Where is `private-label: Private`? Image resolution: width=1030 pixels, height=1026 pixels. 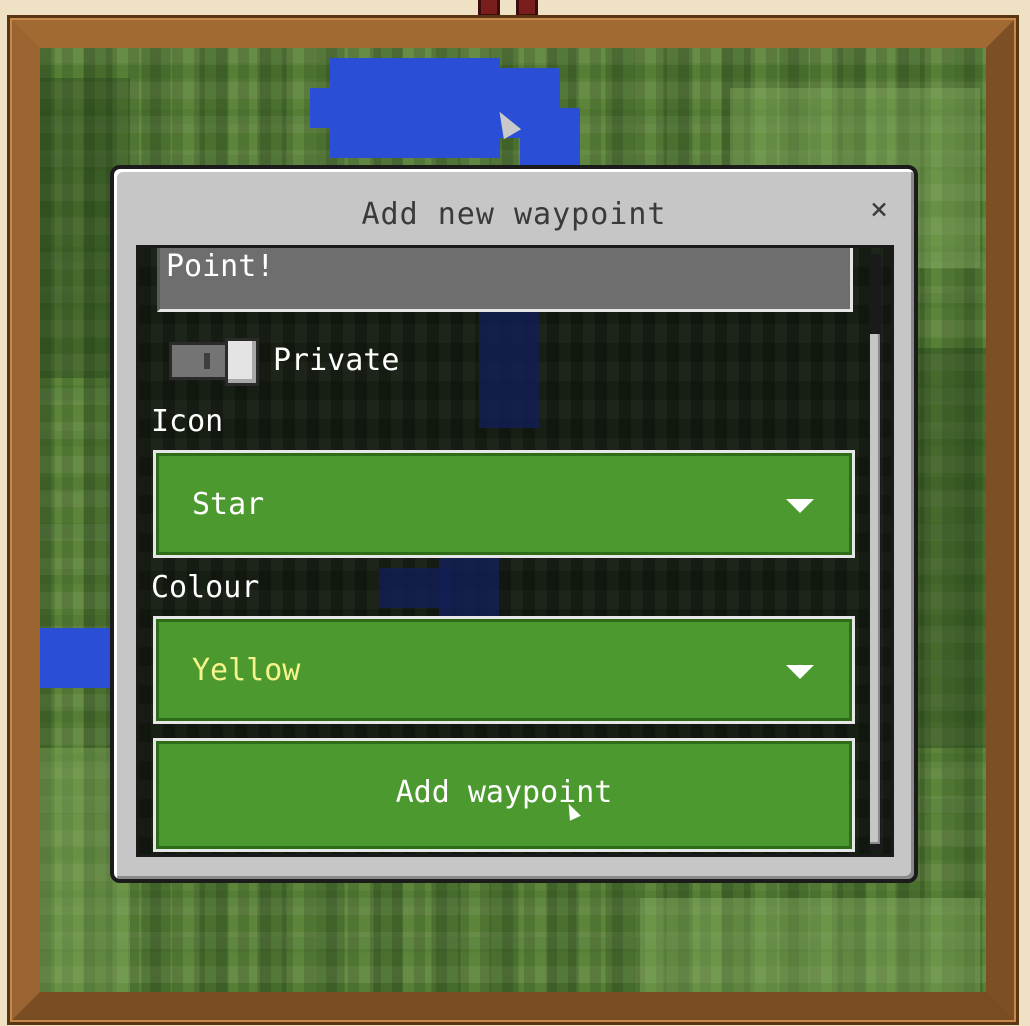 private-label: Private is located at coordinates (336, 360).